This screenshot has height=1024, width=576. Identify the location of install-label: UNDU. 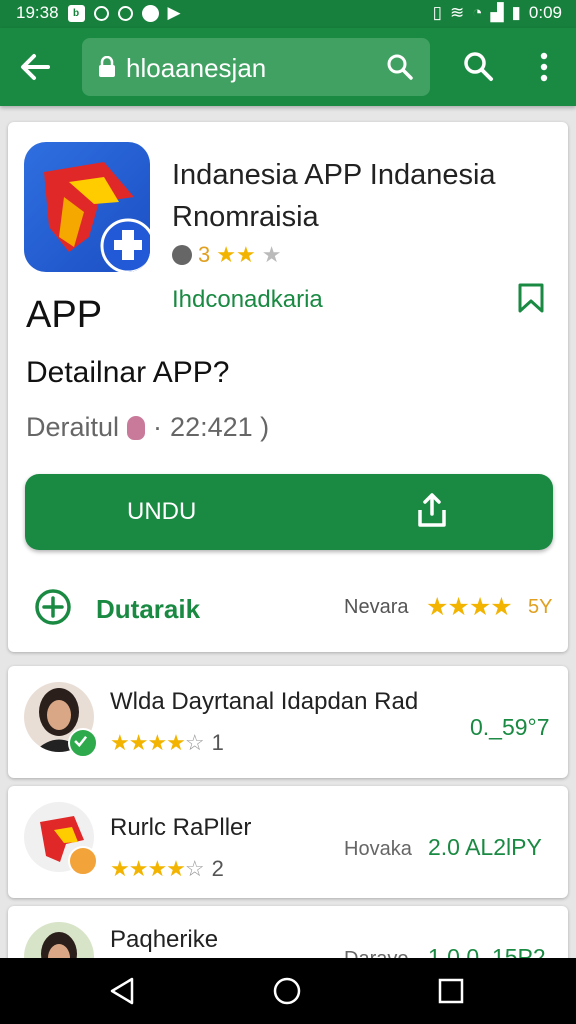
(162, 511).